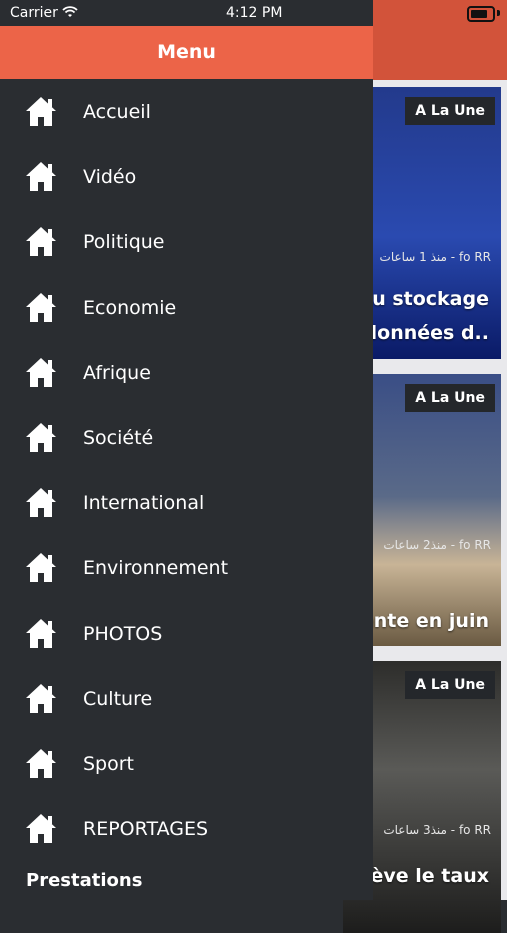 The image size is (507, 933). Describe the element at coordinates (186, 438) in the screenshot. I see `menu-item-societe: Société` at that location.